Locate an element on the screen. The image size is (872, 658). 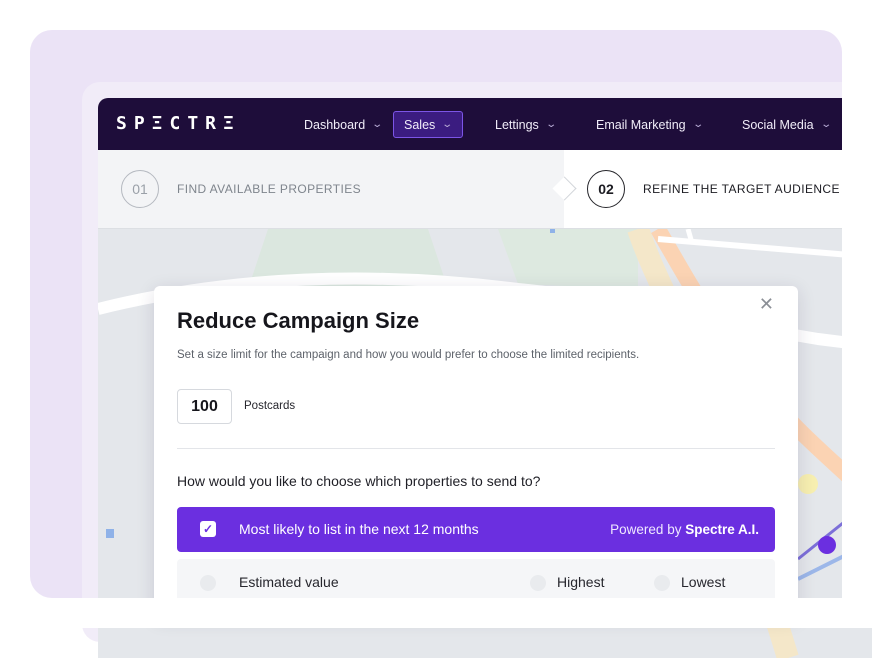
choice-lowest-label: Lowest is located at coordinates (703, 582).